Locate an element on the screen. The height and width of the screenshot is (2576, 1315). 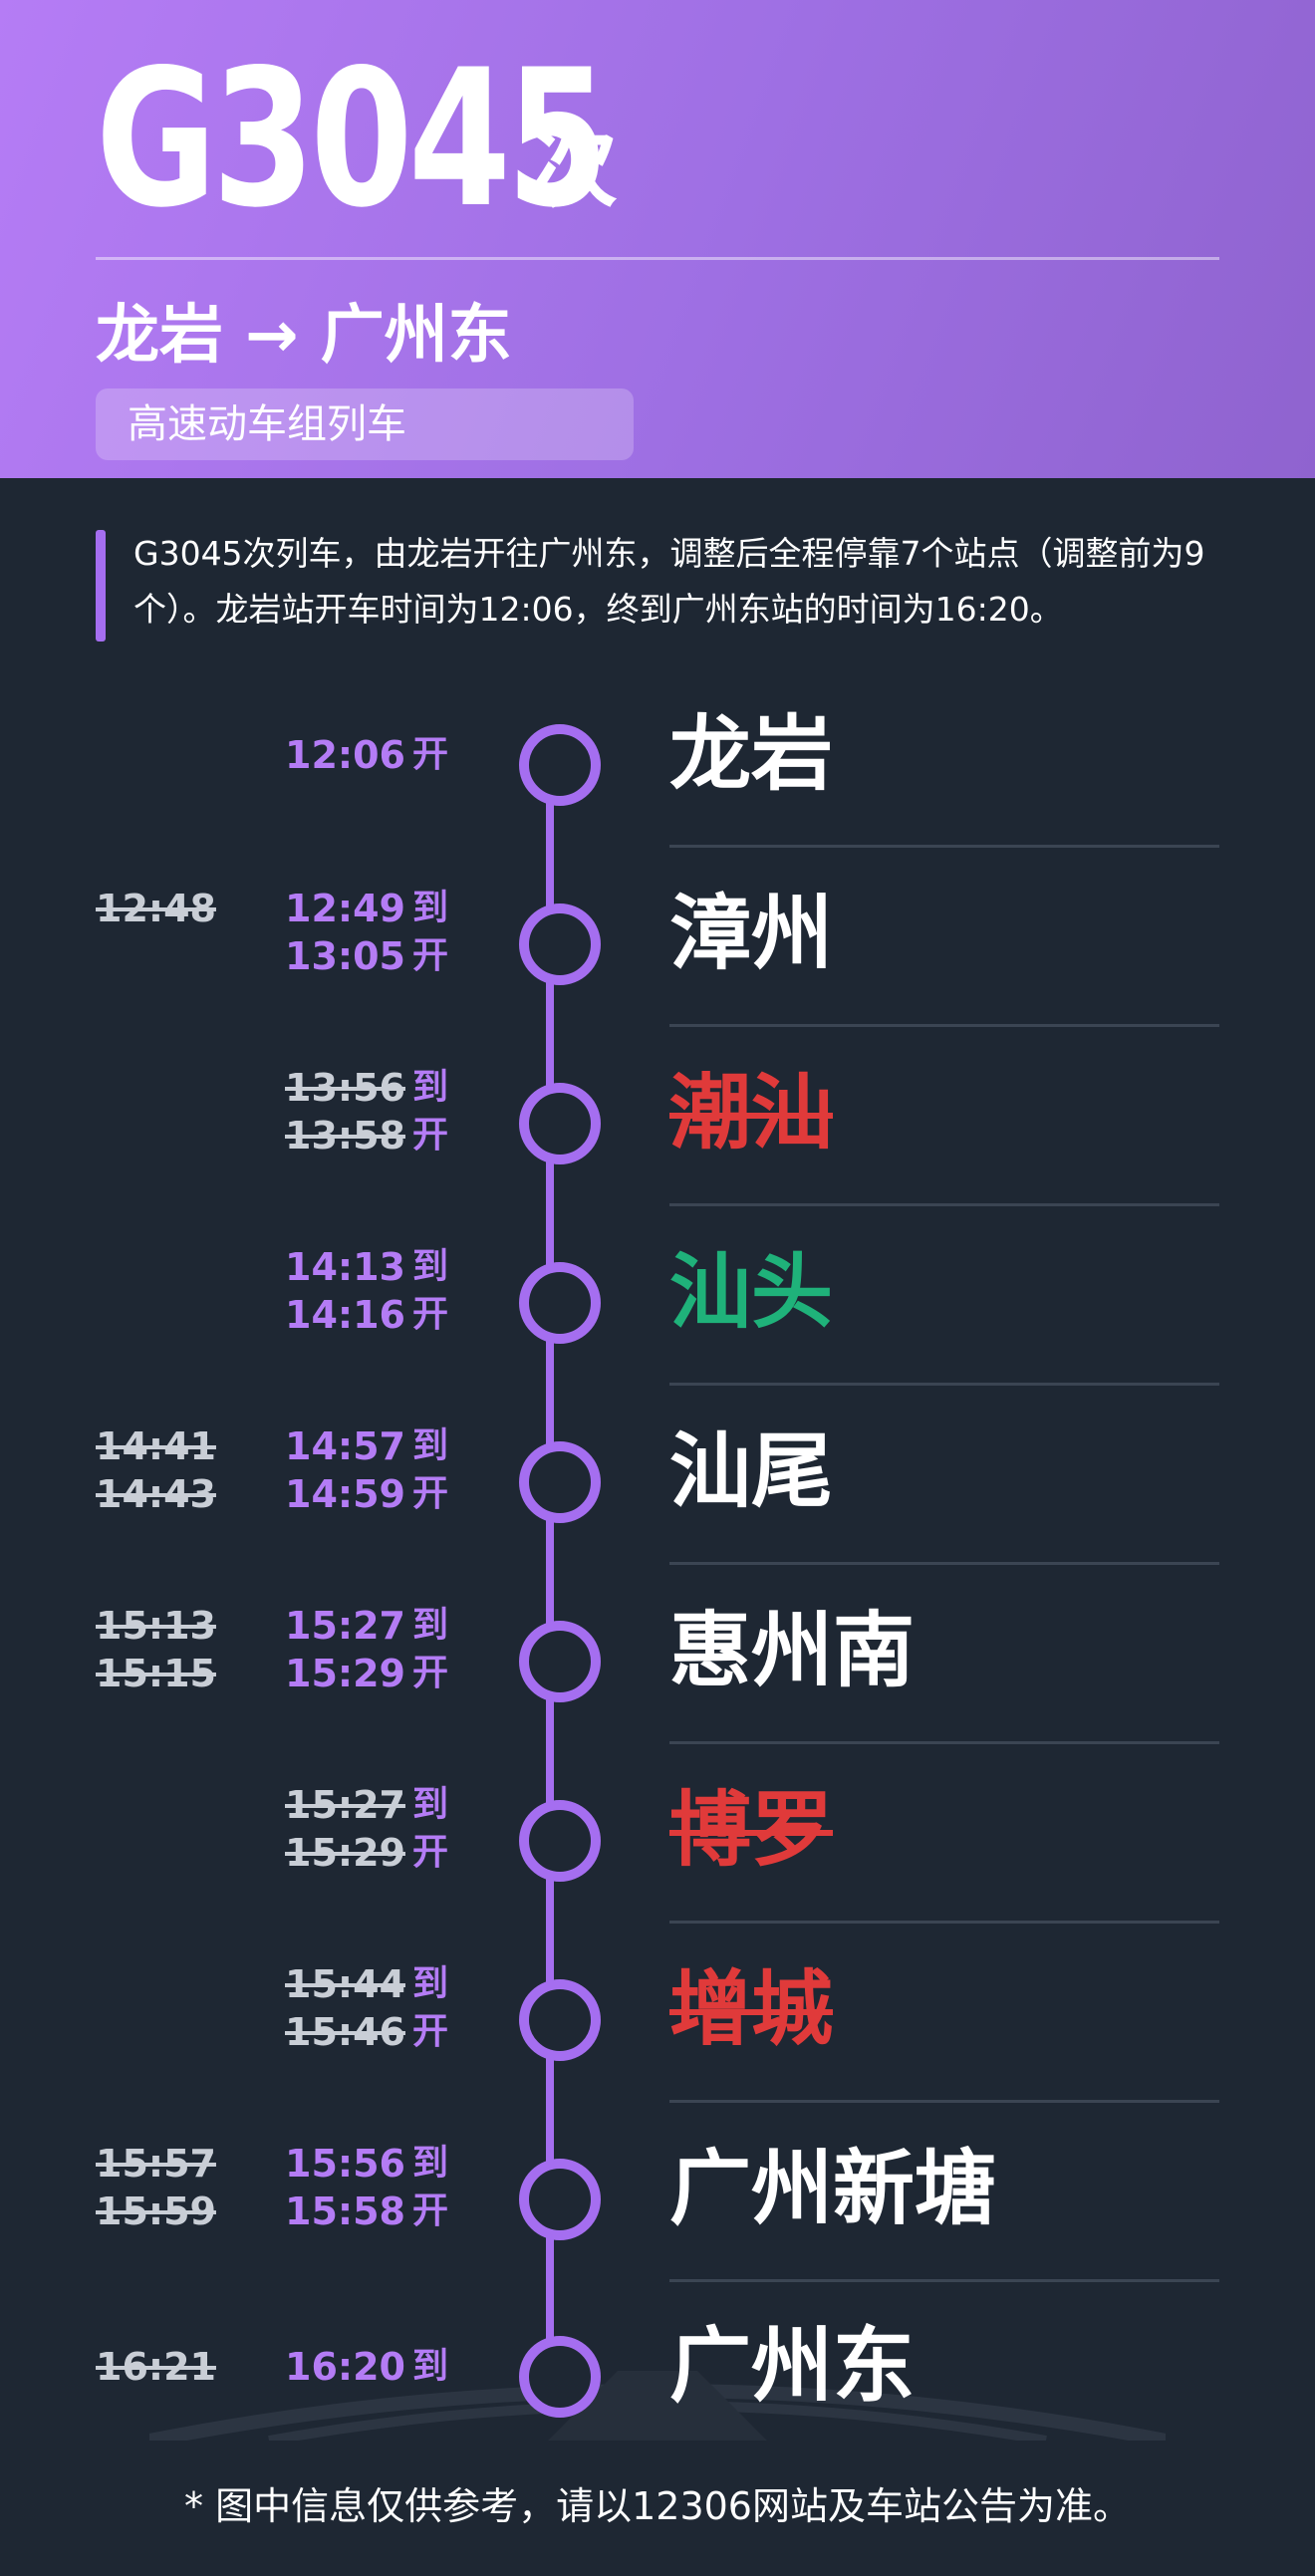
original-arrival-time: 16:21 is located at coordinates (156, 2367).